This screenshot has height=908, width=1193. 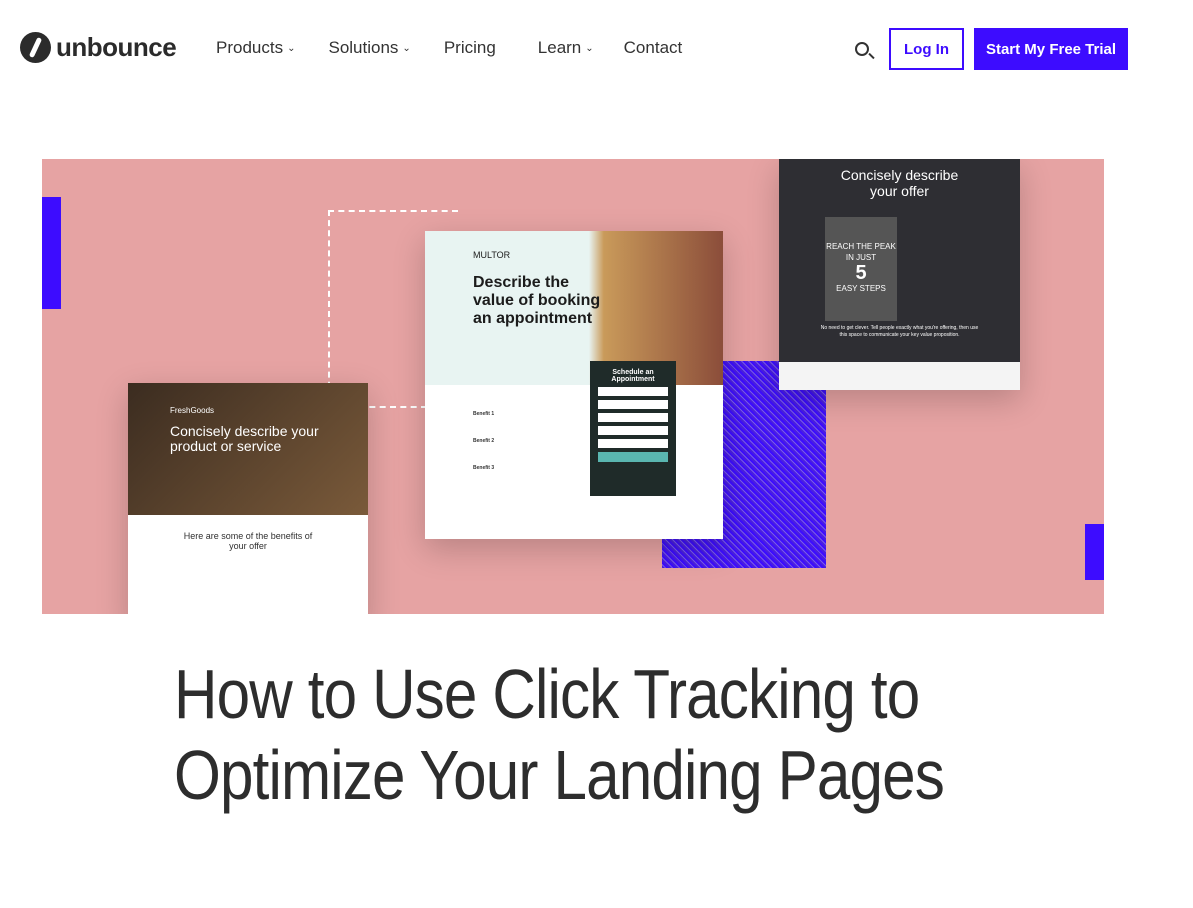 I want to click on menu-pricing: Pricing, so click(x=470, y=48).